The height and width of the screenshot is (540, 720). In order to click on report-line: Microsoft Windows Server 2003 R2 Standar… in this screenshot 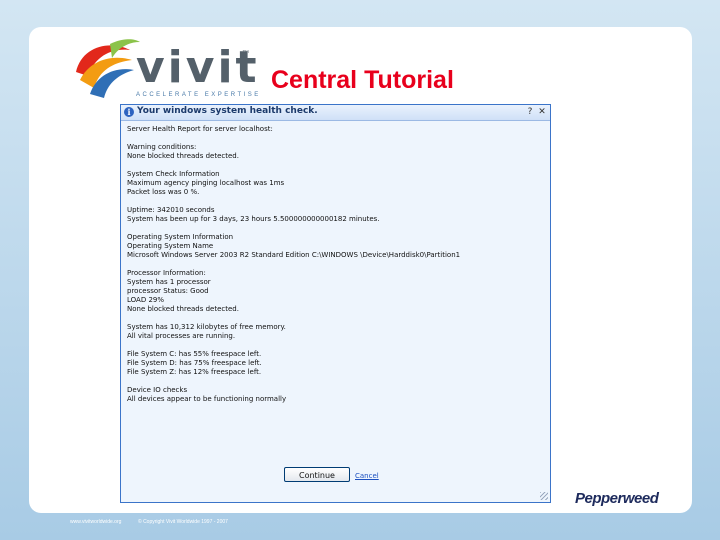, I will do `click(294, 255)`.